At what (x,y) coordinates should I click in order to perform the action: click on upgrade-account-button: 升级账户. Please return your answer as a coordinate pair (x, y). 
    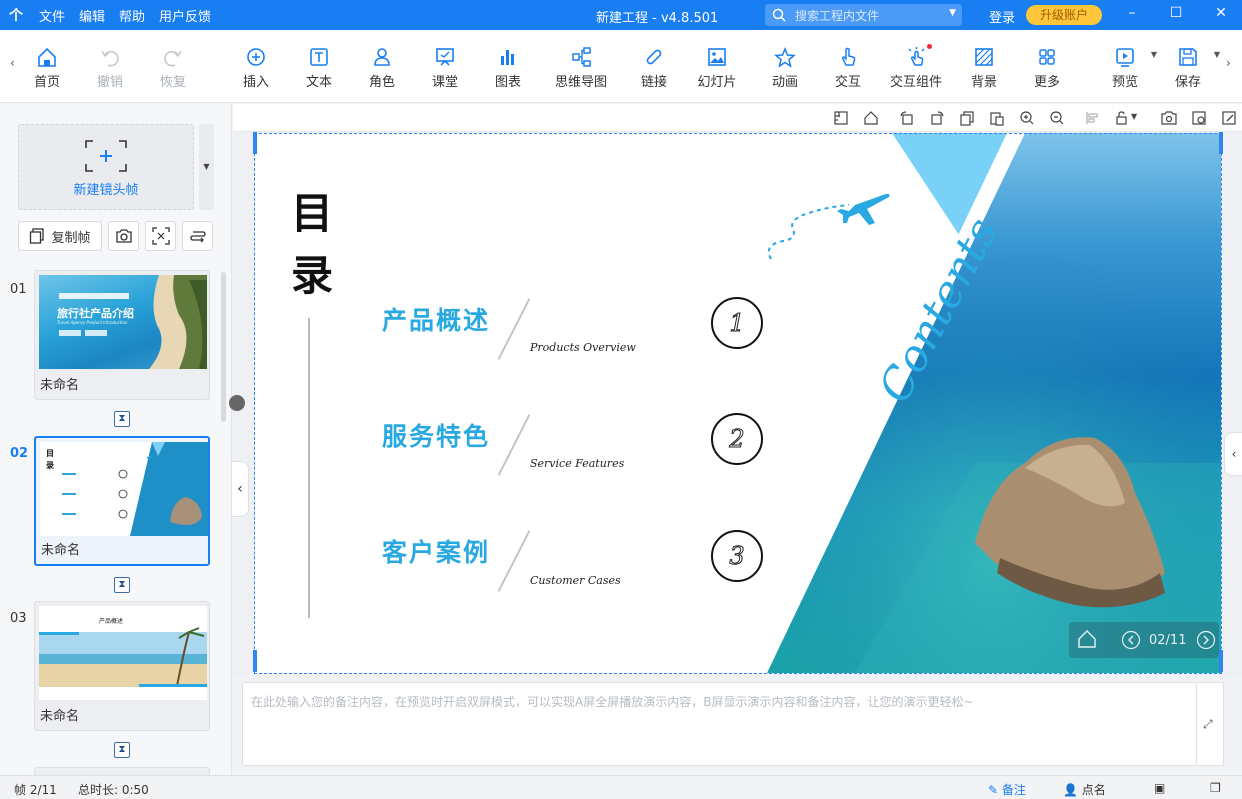
    Looking at the image, I should click on (1064, 15).